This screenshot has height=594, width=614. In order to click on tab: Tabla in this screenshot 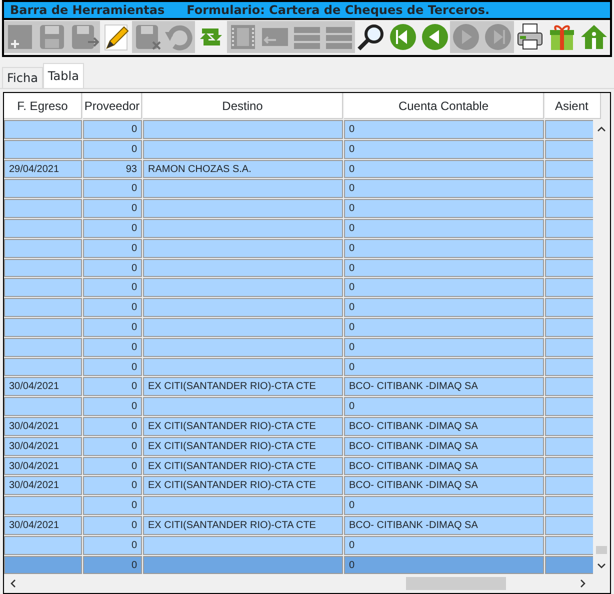, I will do `click(63, 75)`.